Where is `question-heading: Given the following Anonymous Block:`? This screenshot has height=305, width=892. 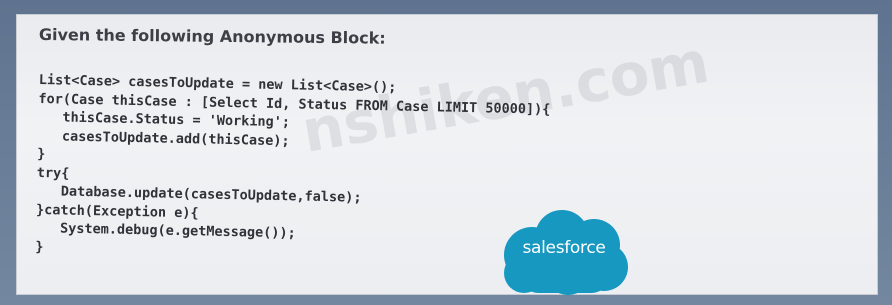 question-heading: Given the following Anonymous Block: is located at coordinates (212, 36).